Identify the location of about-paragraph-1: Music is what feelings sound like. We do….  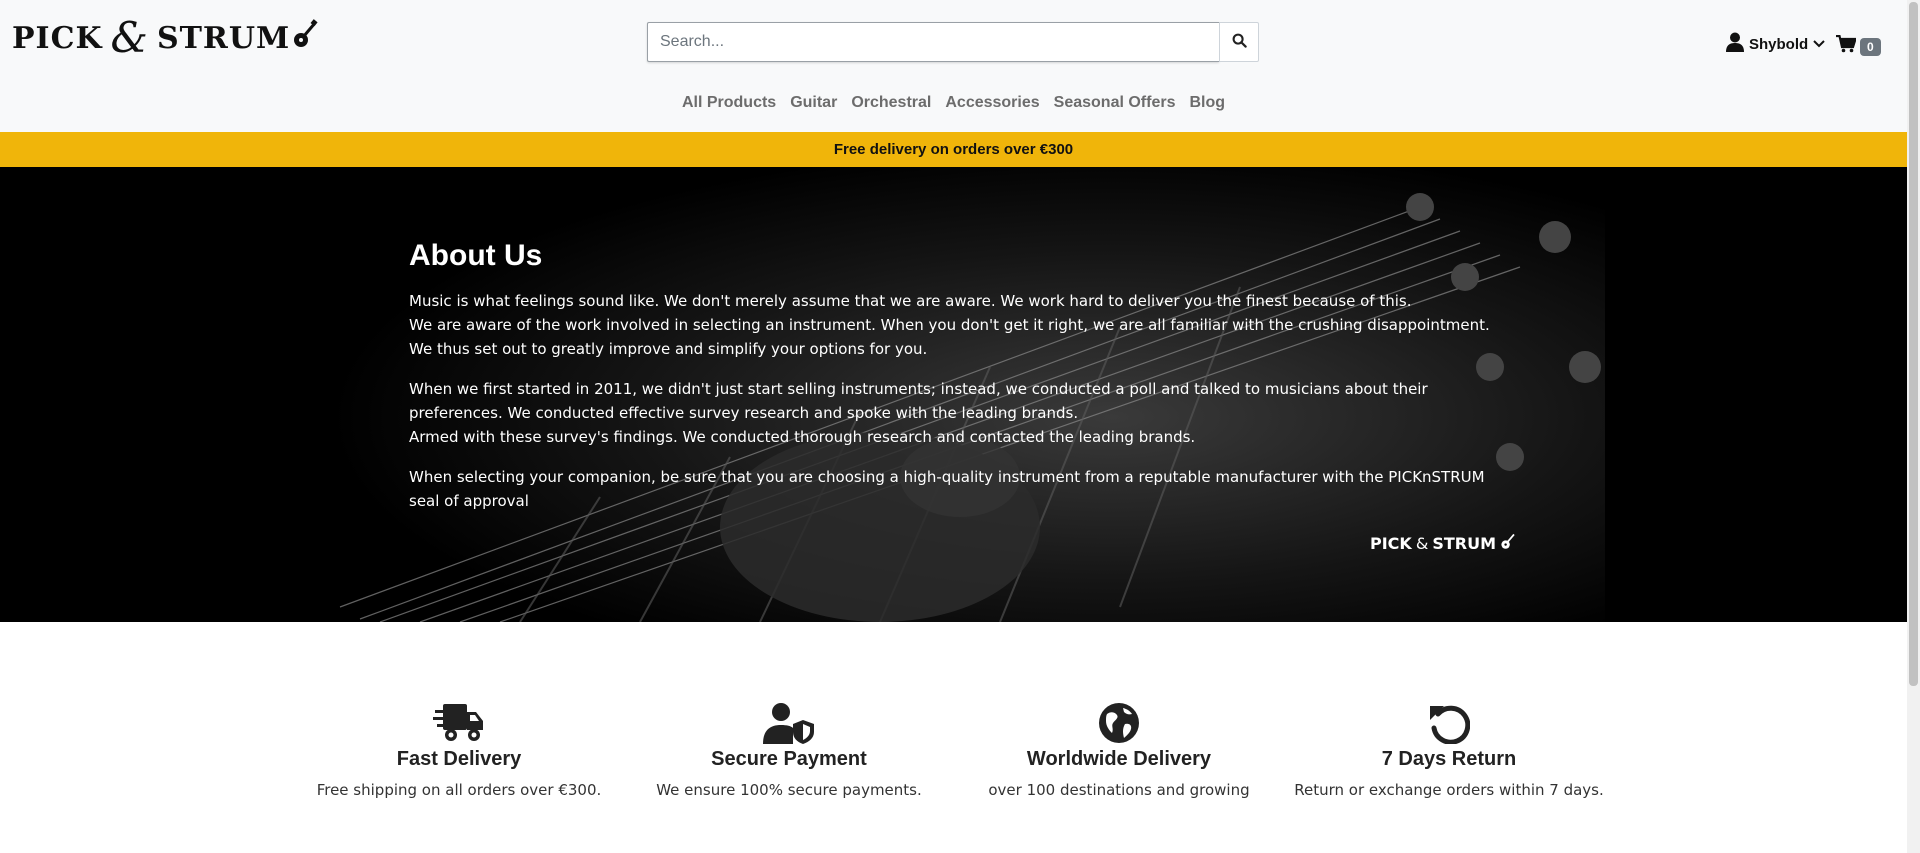
(954, 325).